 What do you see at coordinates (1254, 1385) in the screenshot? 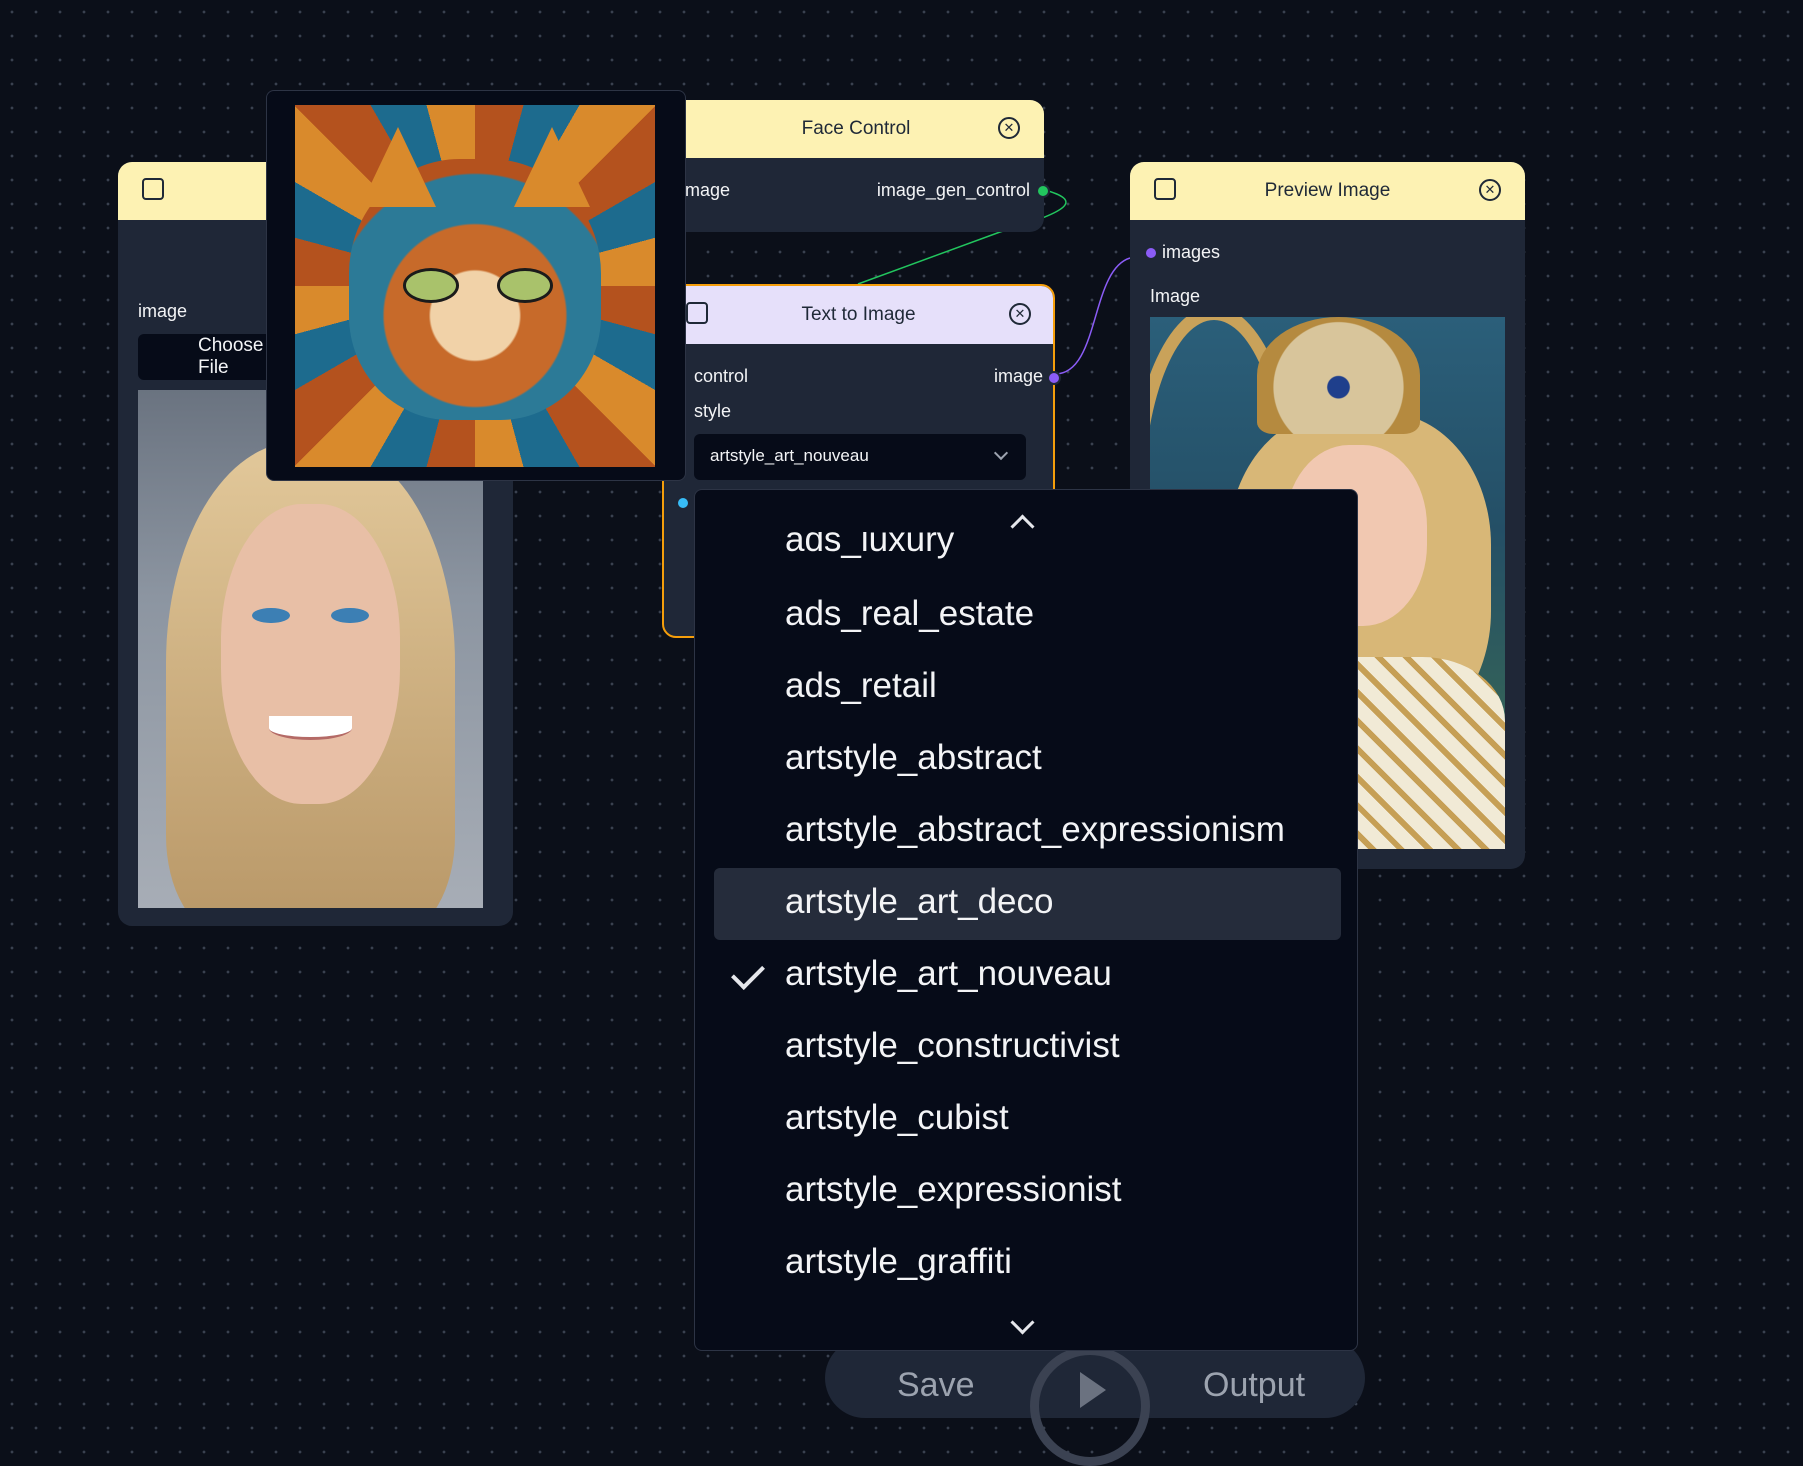
I see `output-button: Output` at bounding box center [1254, 1385].